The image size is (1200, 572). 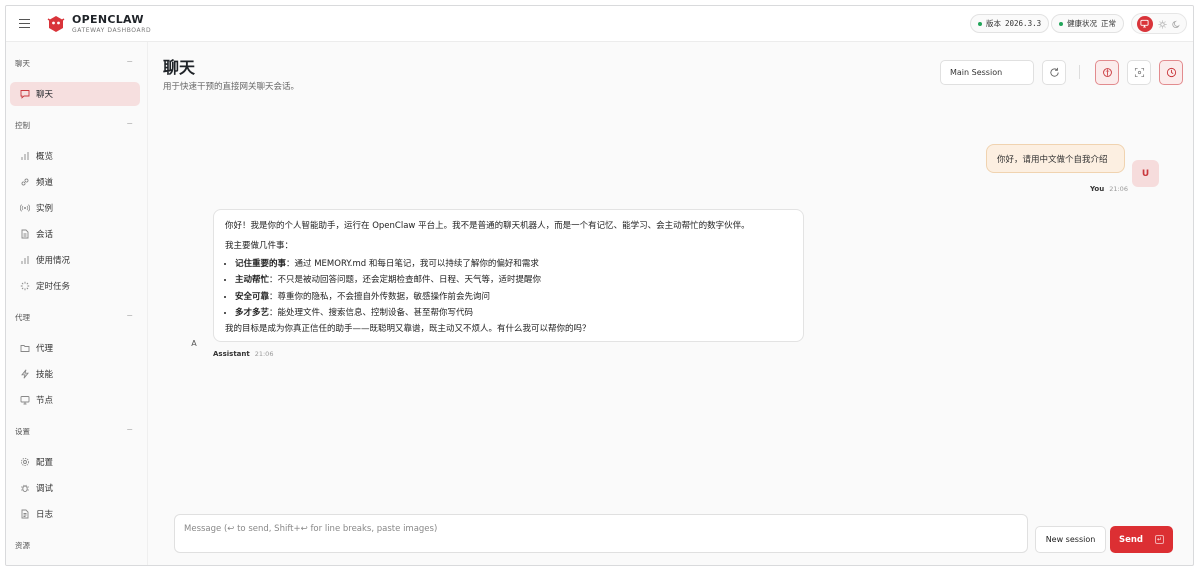 What do you see at coordinates (75, 182) in the screenshot?
I see `sidebar-item-channels: 频道` at bounding box center [75, 182].